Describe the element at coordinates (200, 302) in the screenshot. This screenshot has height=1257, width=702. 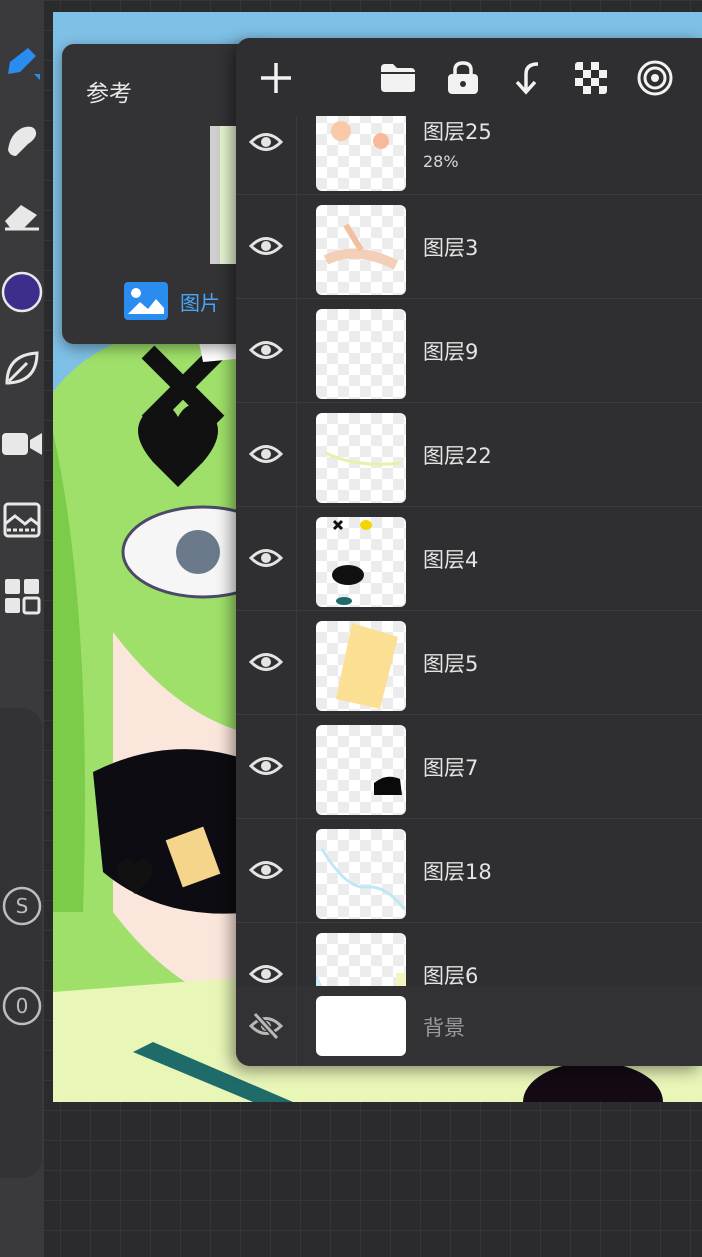
I see `reference-tab-label: 图片` at that location.